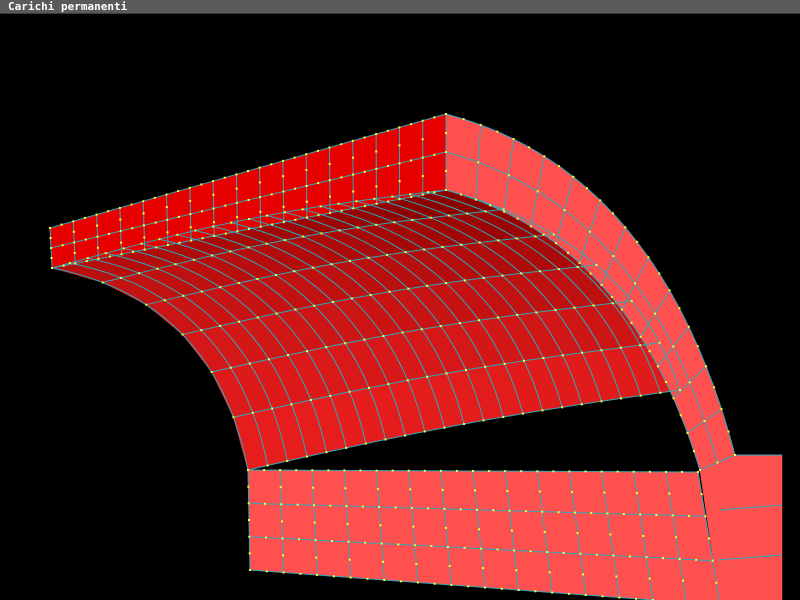 Image resolution: width=800 pixels, height=600 pixels. What do you see at coordinates (295, 204) in the screenshot?
I see `slab-element` at bounding box center [295, 204].